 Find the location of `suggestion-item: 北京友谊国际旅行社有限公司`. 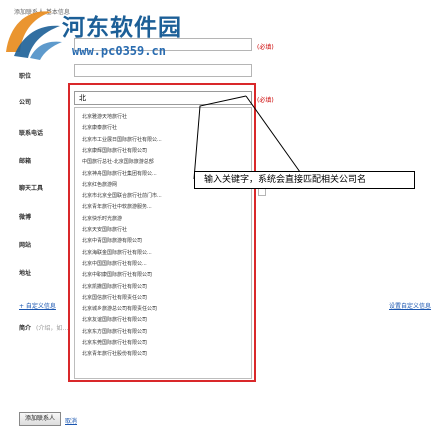

suggestion-item: 北京友谊国际旅行社有限公司 is located at coordinates (114, 320).